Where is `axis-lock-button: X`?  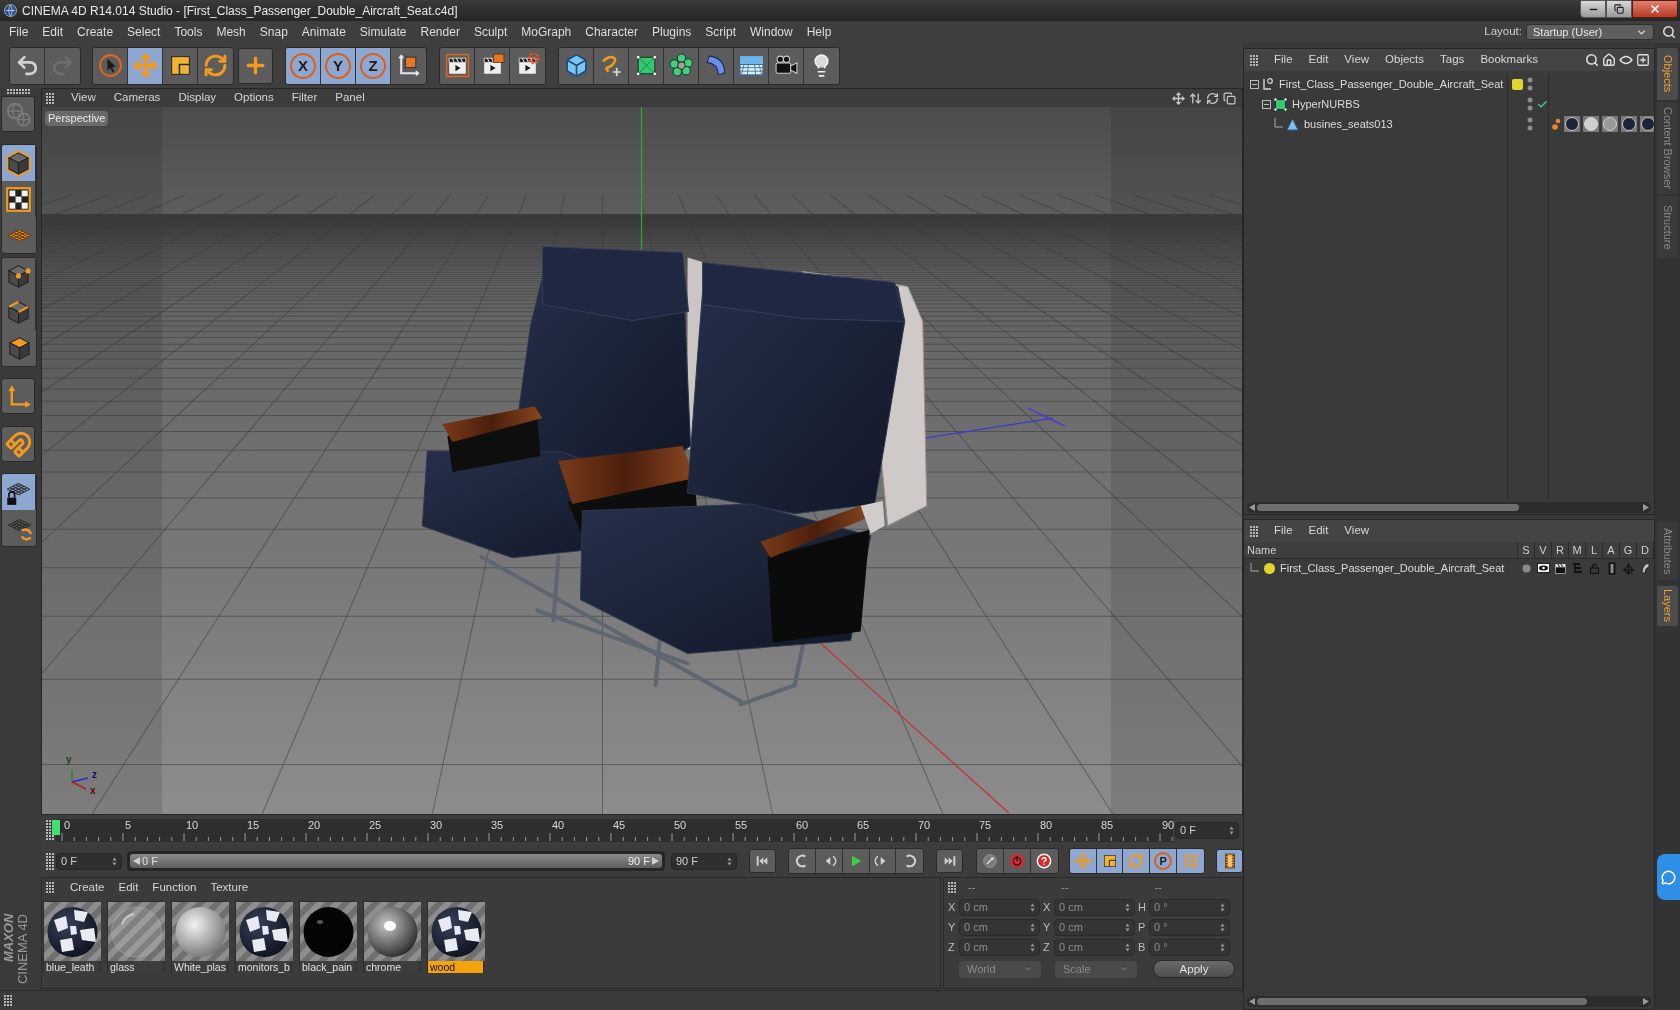
axis-lock-button: X is located at coordinates (303, 65).